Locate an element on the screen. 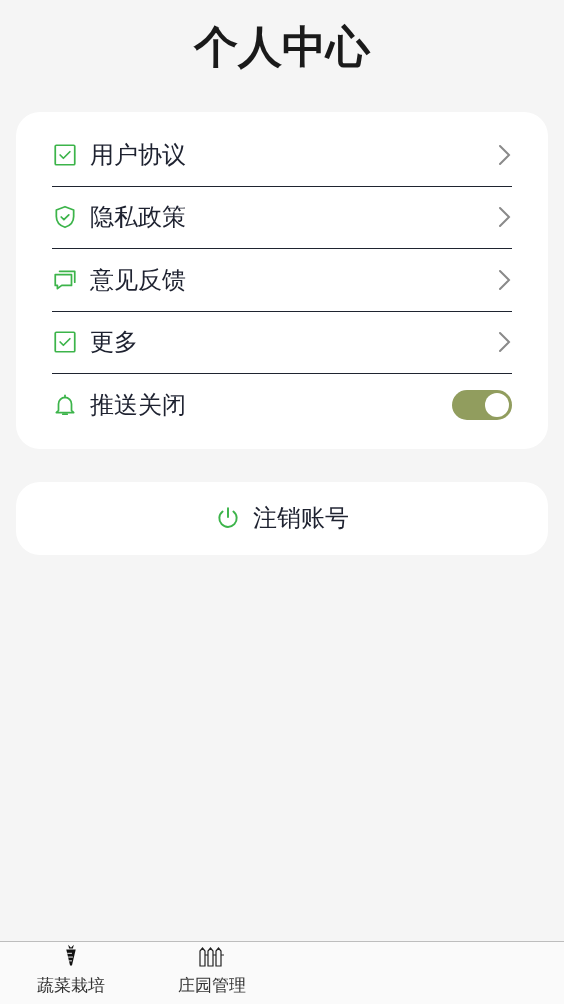 The width and height of the screenshot is (564, 1004). power-icon is located at coordinates (228, 518).